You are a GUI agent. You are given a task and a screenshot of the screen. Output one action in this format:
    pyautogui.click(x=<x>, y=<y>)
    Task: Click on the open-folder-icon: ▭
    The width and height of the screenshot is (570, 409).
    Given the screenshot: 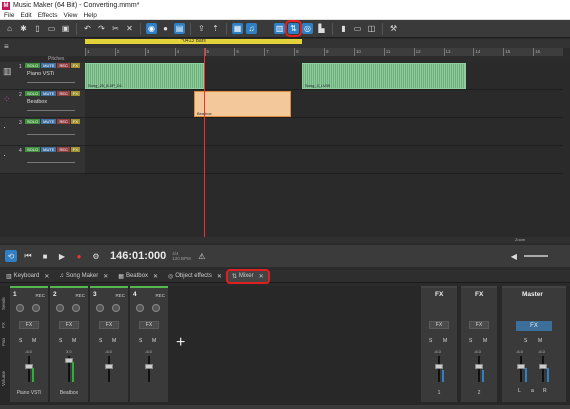 What is the action you would take?
    pyautogui.click(x=51, y=28)
    